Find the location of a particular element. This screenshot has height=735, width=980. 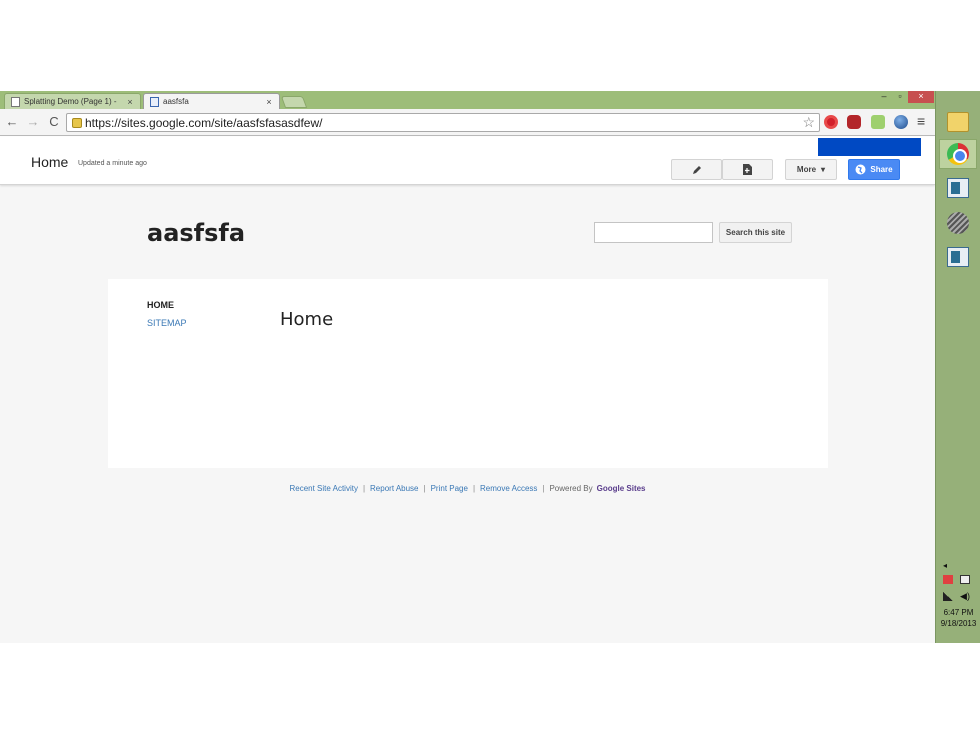

footer-link-remove-access: Remove Access is located at coordinates (508, 488).